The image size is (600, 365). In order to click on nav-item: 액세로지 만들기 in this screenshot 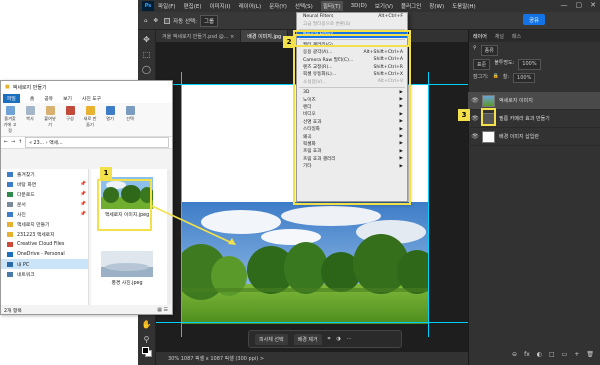, I will do `click(44, 224)`.